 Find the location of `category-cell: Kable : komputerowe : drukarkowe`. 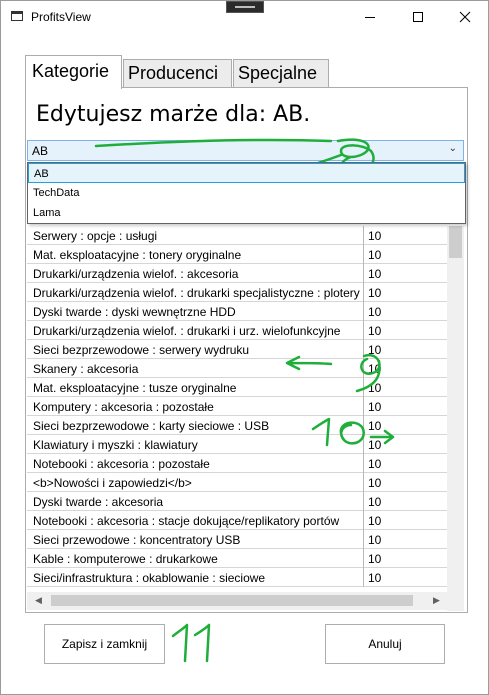

category-cell: Kable : komputerowe : drukarkowe is located at coordinates (195, 558).